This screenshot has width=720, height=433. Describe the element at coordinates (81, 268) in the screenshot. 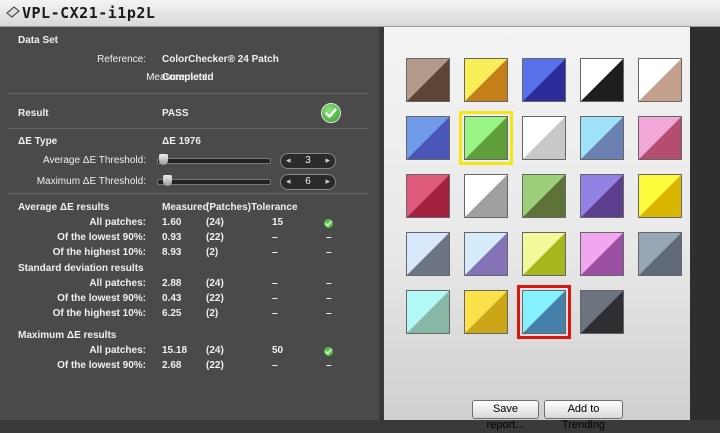

I see `std-results-heading: Standard deviation results` at that location.